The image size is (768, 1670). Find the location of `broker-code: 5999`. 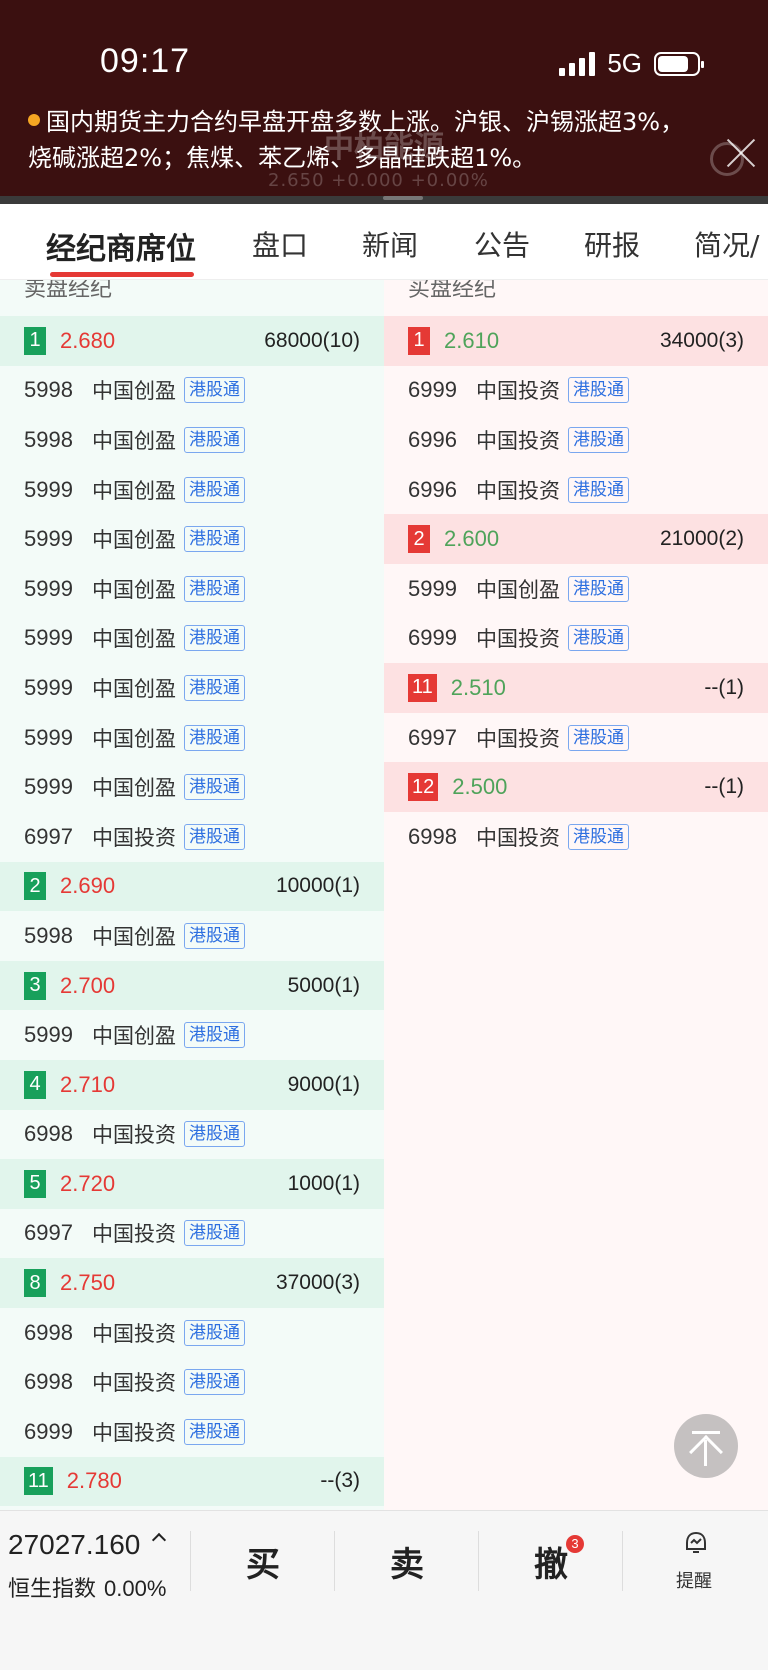

broker-code: 5999 is located at coordinates (48, 787).